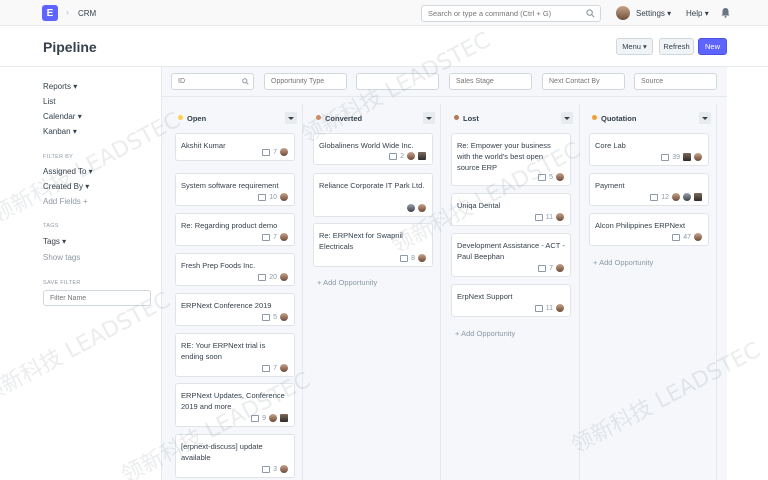  What do you see at coordinates (54, 241) in the screenshot?
I see `sidebar-item-tags: Tags ▾` at bounding box center [54, 241].